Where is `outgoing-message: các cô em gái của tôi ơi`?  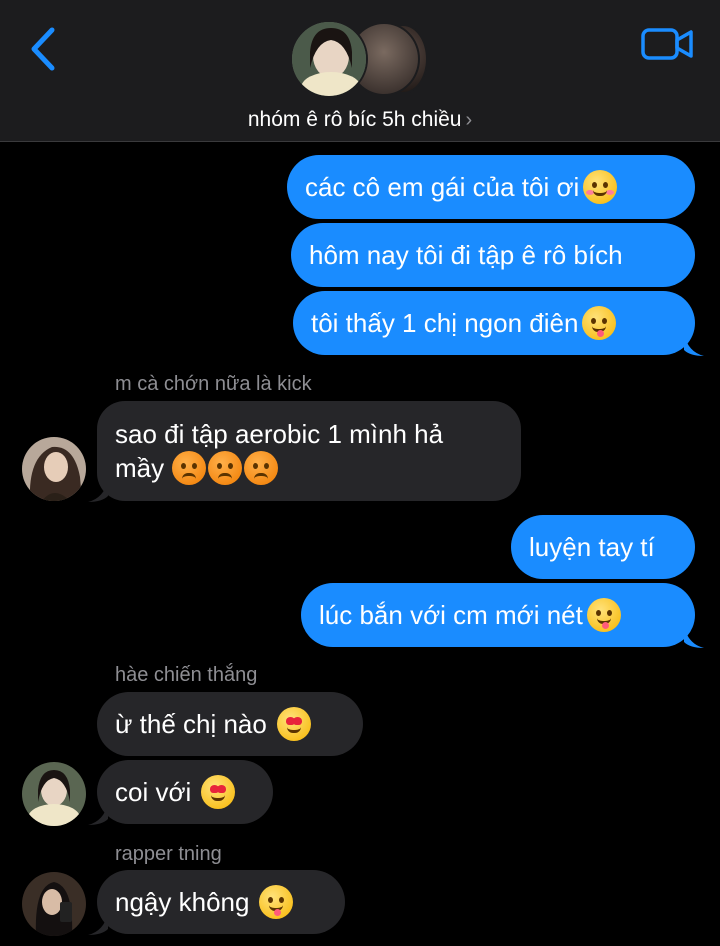
outgoing-message: các cô em gái của tôi ơi is located at coordinates (491, 187).